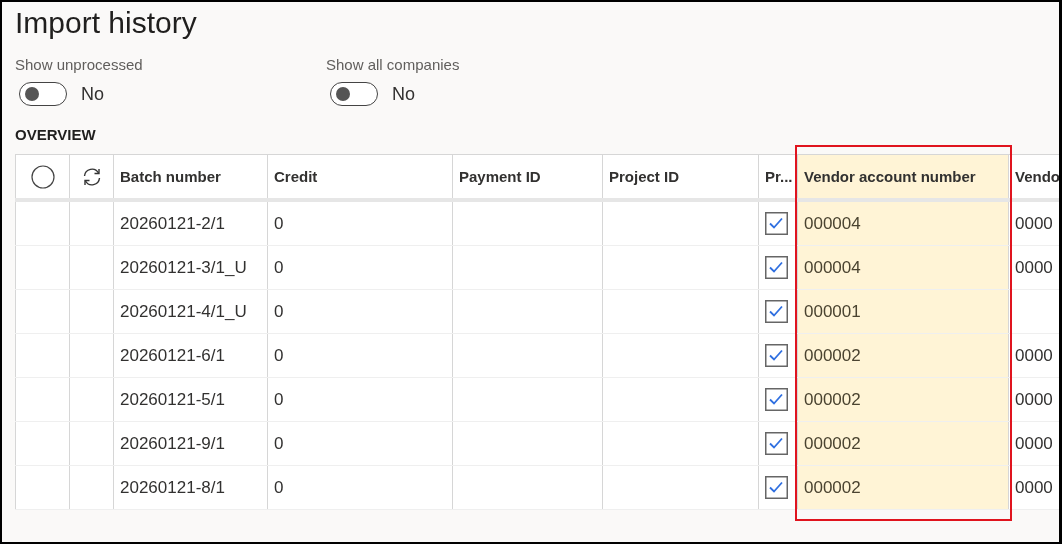 This screenshot has height=544, width=1062. What do you see at coordinates (183, 311) in the screenshot?
I see `table-cell: 20260121-4/1_U` at bounding box center [183, 311].